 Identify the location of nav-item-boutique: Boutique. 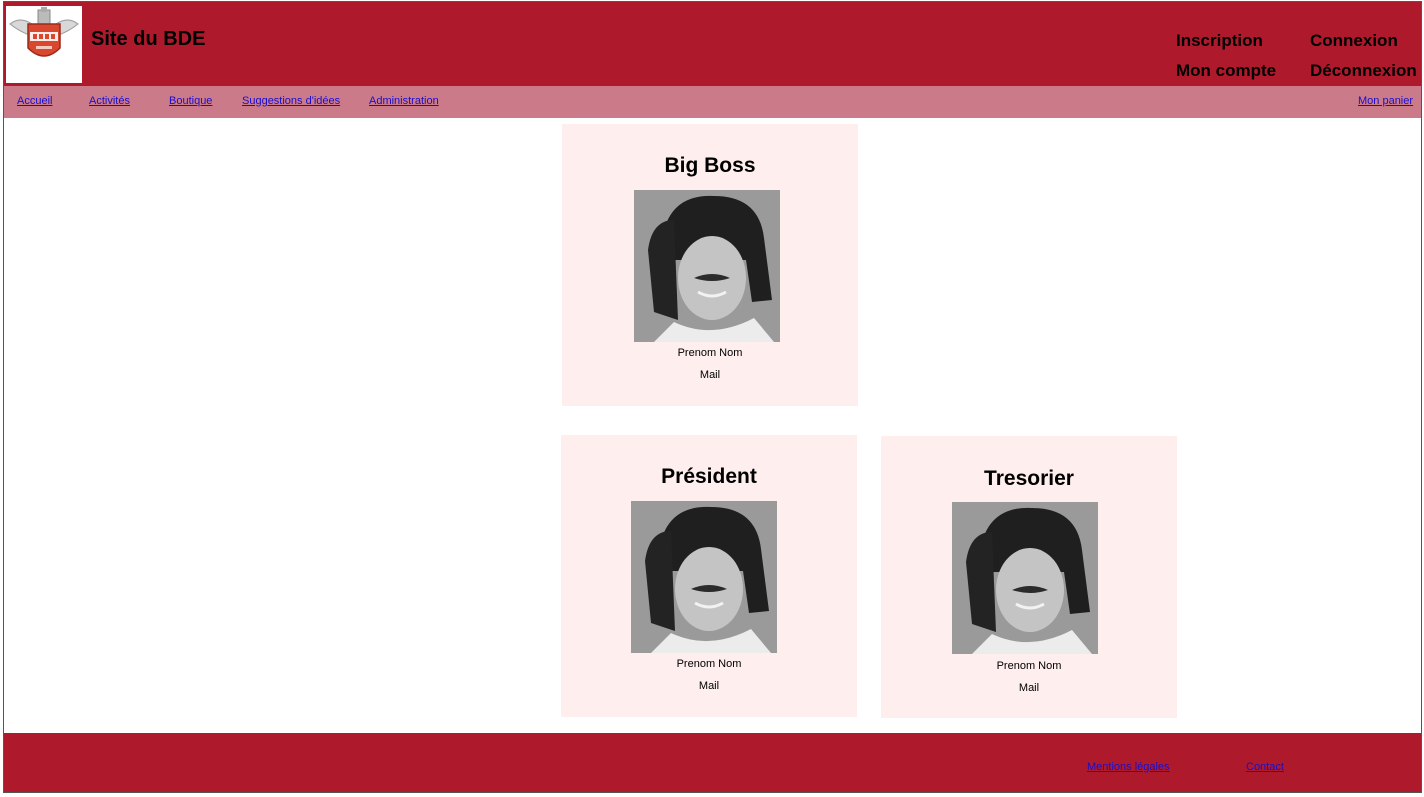
(190, 101).